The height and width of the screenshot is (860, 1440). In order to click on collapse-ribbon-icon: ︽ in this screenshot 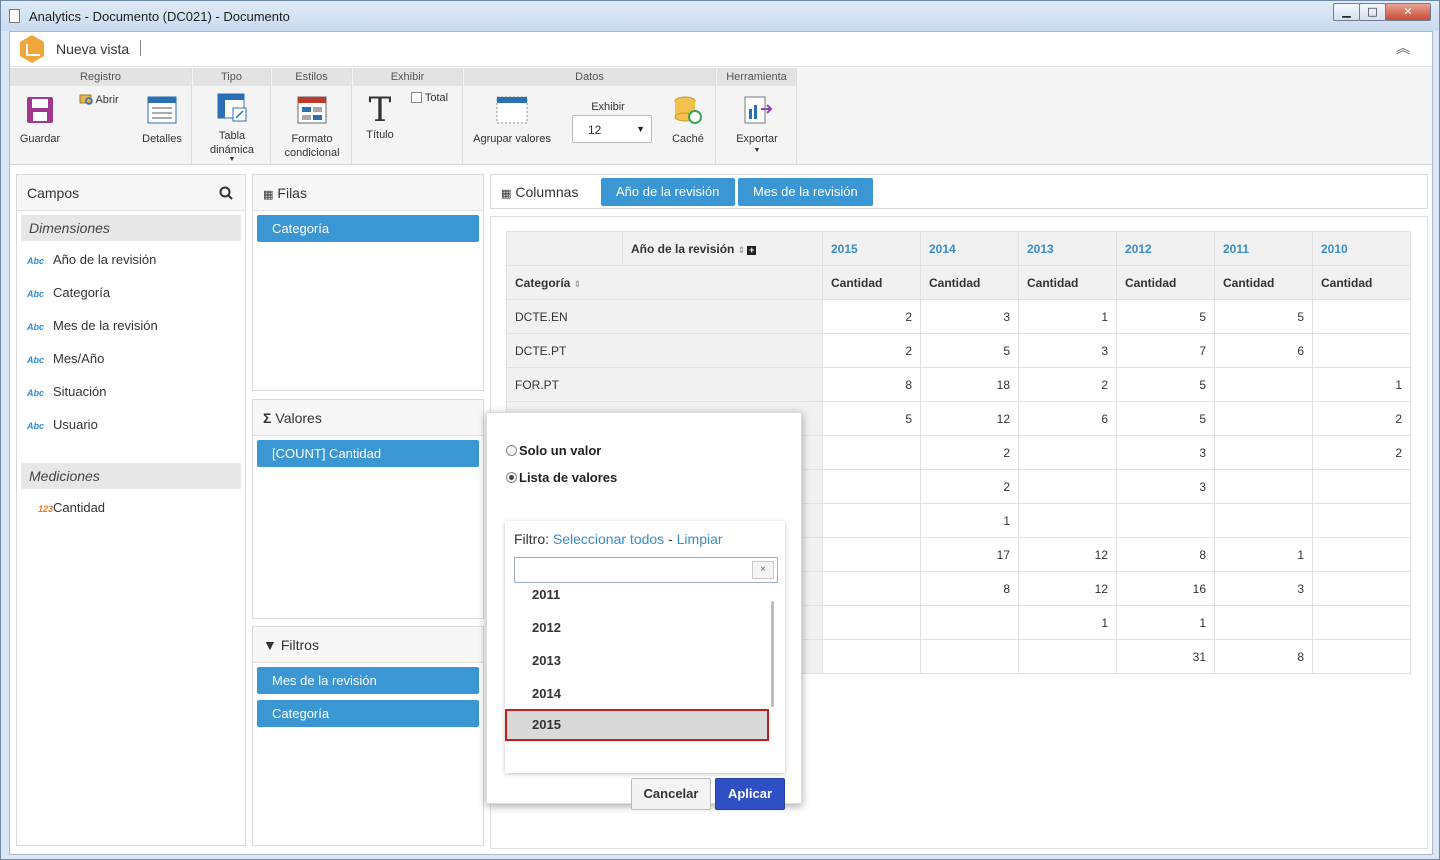, I will do `click(1403, 48)`.